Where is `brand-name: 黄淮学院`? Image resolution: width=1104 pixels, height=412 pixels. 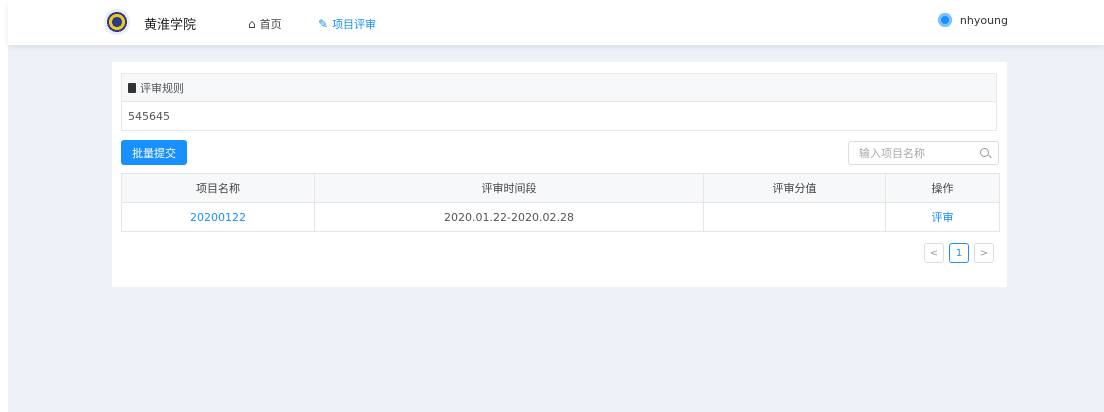 brand-name: 黄淮学院 is located at coordinates (170, 25).